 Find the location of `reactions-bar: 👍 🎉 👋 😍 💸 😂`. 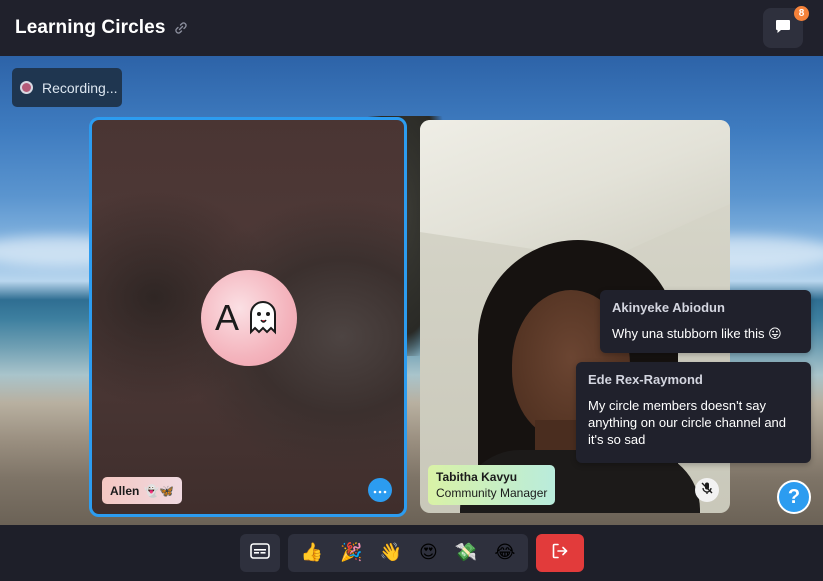

reactions-bar: 👍 🎉 👋 😍 💸 😂 is located at coordinates (408, 553).